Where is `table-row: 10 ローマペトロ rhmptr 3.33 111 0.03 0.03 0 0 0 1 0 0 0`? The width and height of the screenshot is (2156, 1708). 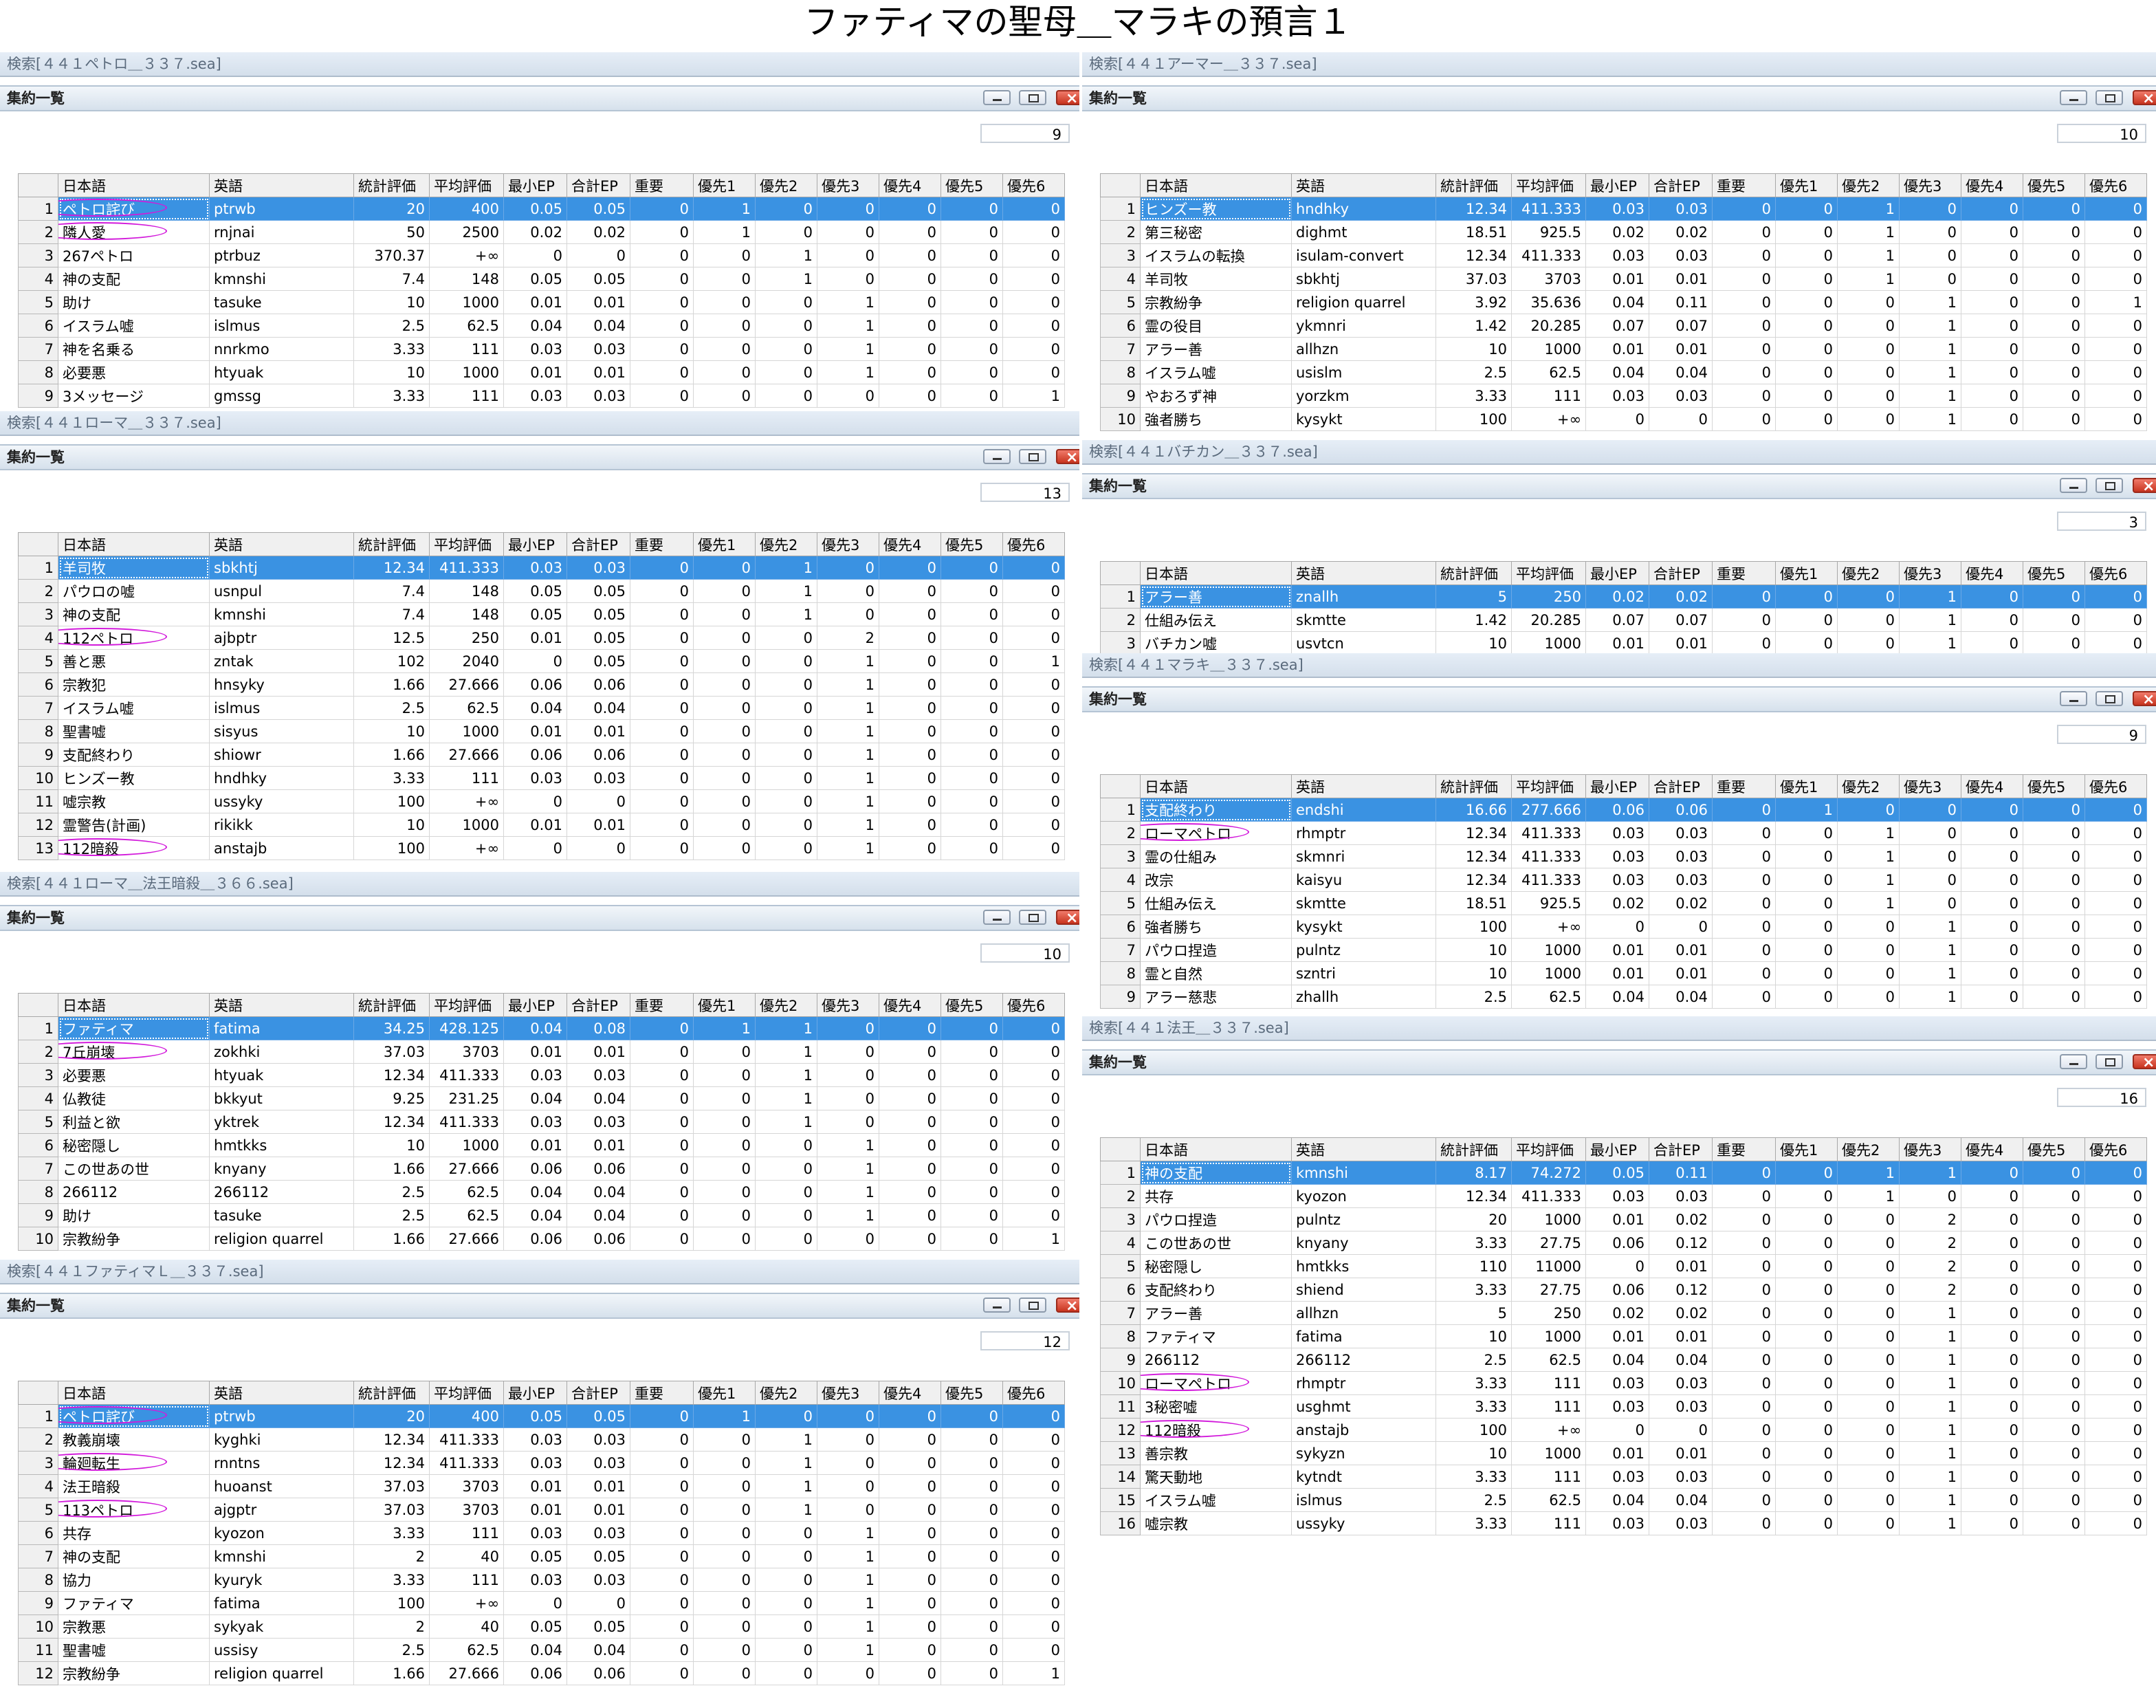
table-row: 10 ローマペトロ rhmptr 3.33 111 0.03 0.03 0 0 0 1 0 0 0 is located at coordinates (1623, 1383).